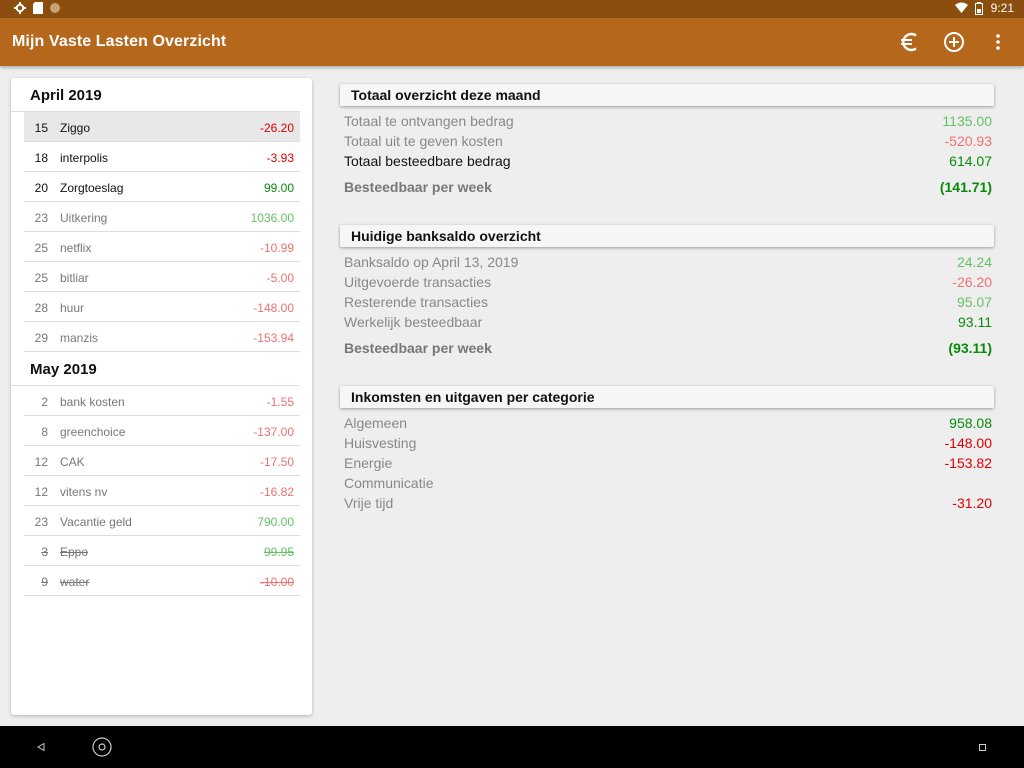 Image resolution: width=1024 pixels, height=768 pixels. What do you see at coordinates (275, 522) in the screenshot?
I see `transaction-amount: 790.00` at bounding box center [275, 522].